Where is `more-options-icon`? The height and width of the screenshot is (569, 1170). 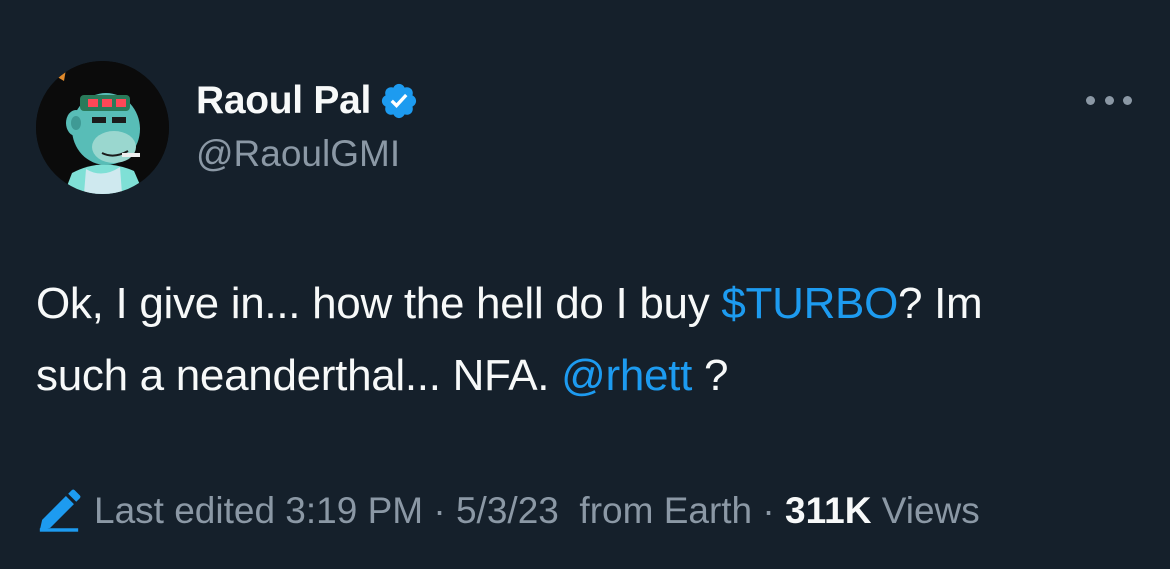
more-options-icon is located at coordinates (1109, 100).